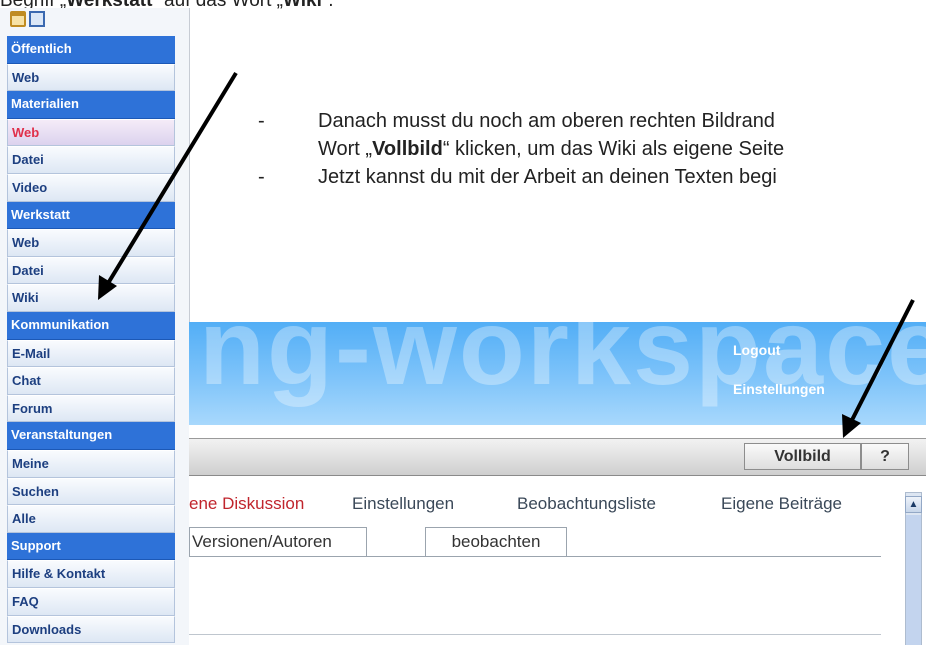 This screenshot has width=926, height=645. Describe the element at coordinates (881, 362) in the screenshot. I see `arrow-to-vollbild` at that location.